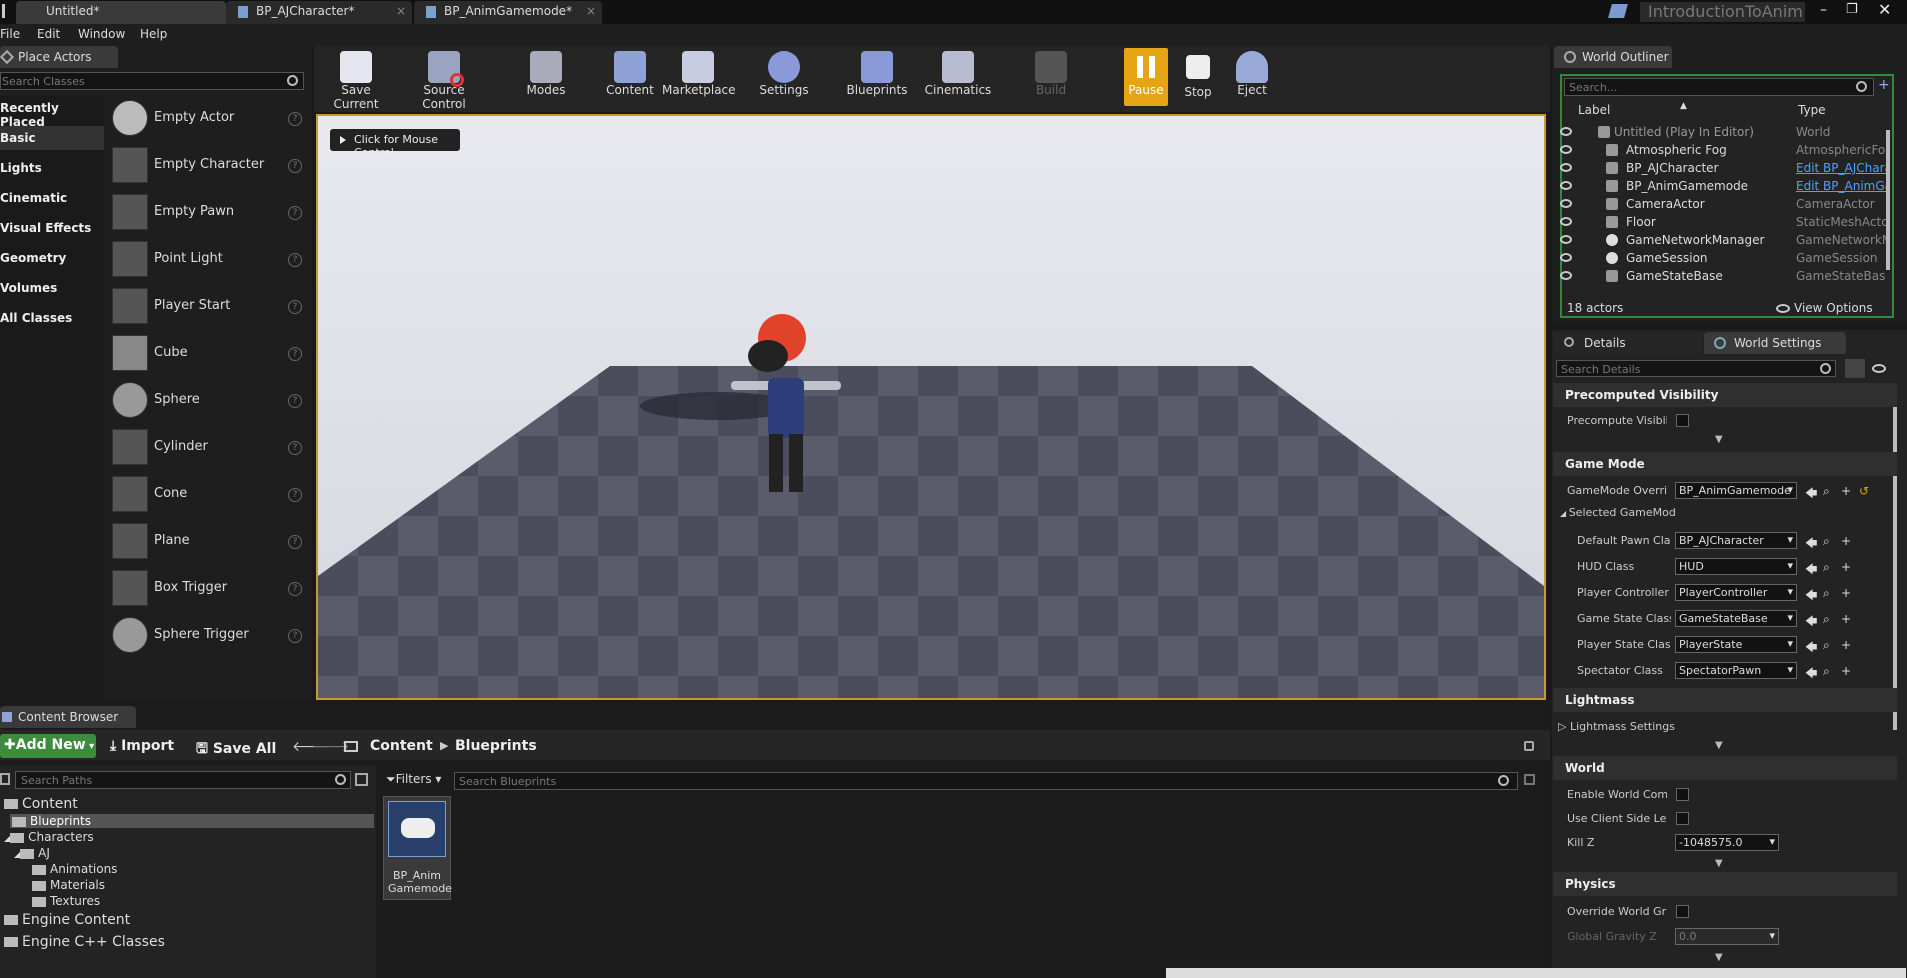 This screenshot has width=1907, height=978. What do you see at coordinates (1529, 779) in the screenshot?
I see `history-icon` at bounding box center [1529, 779].